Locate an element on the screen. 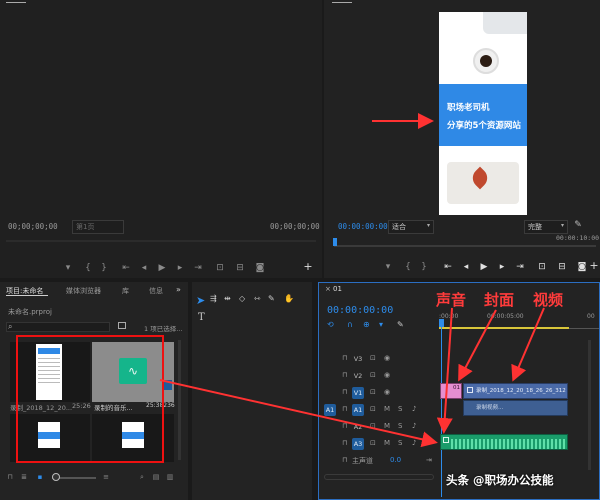  arrow-video is located at coordinates (528, 344).